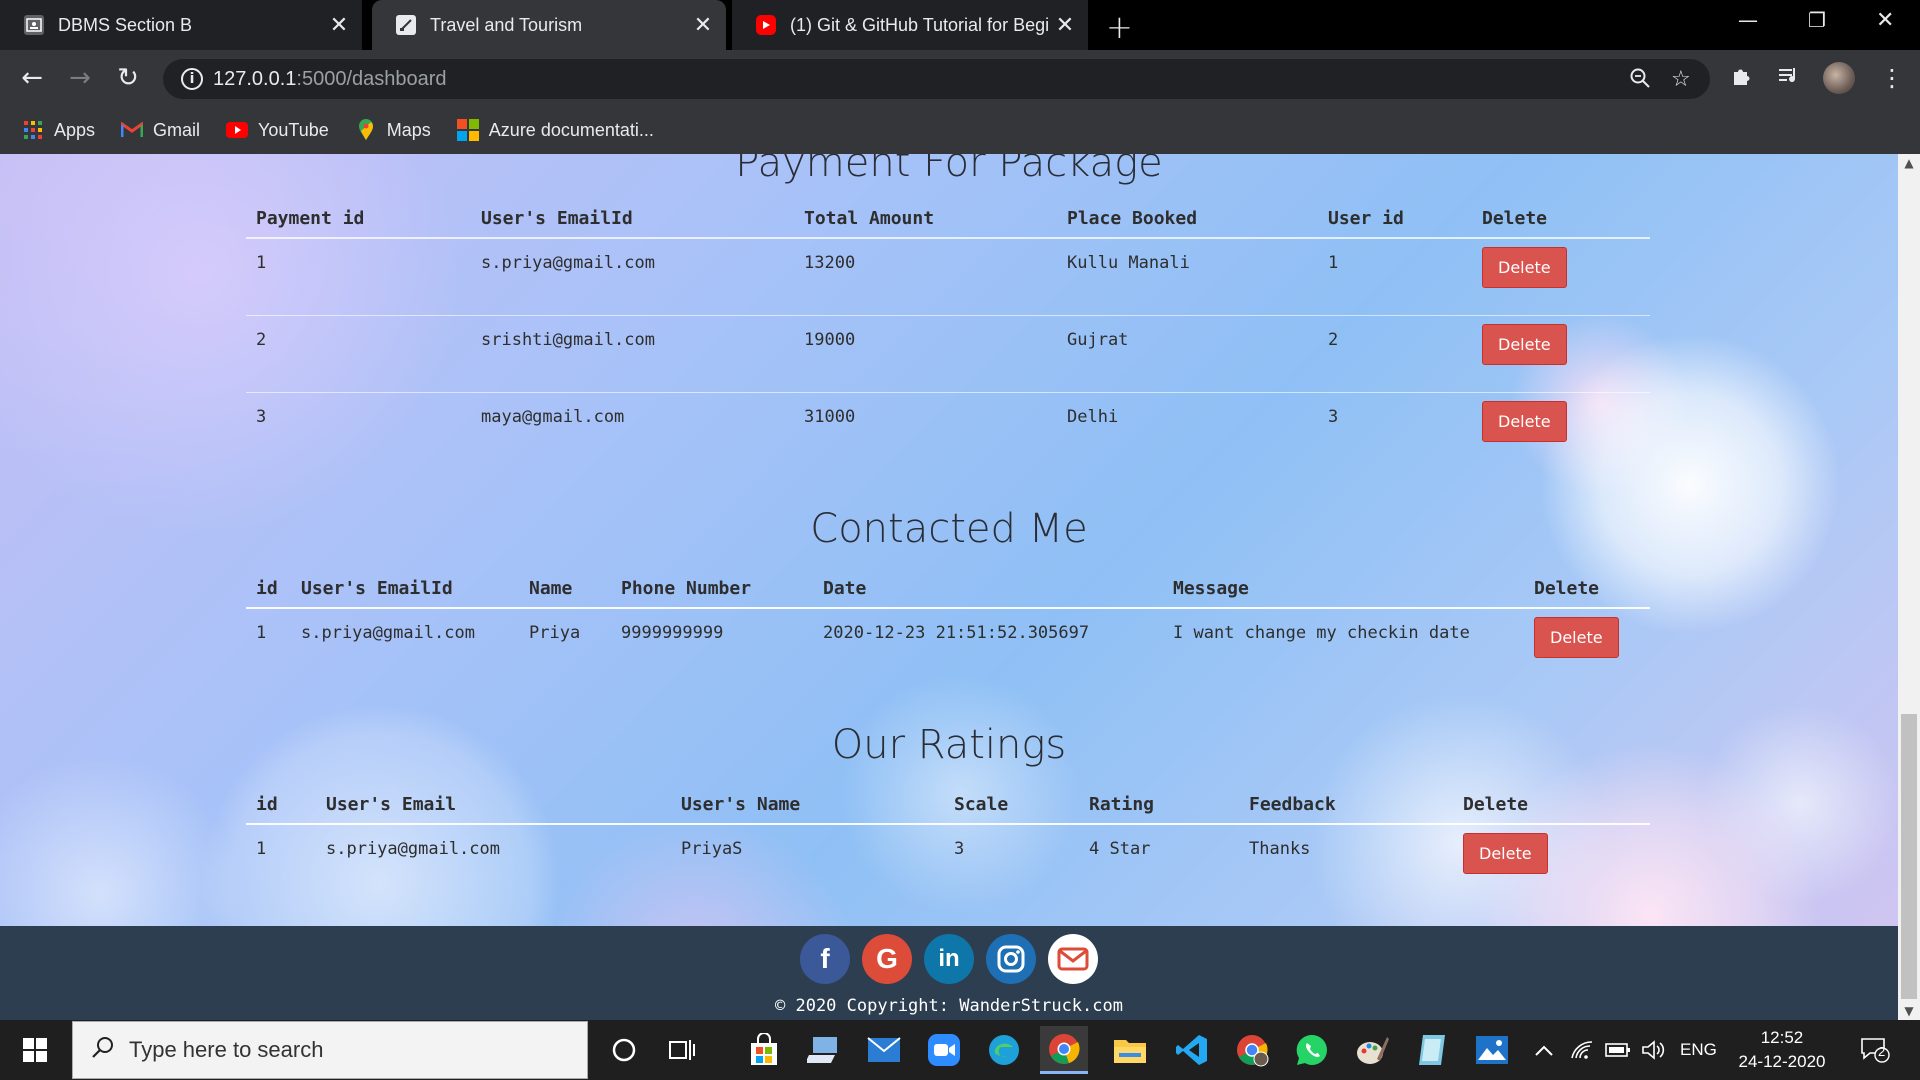 This screenshot has height=1080, width=1920. What do you see at coordinates (32, 78) in the screenshot?
I see `back-icon: ←` at bounding box center [32, 78].